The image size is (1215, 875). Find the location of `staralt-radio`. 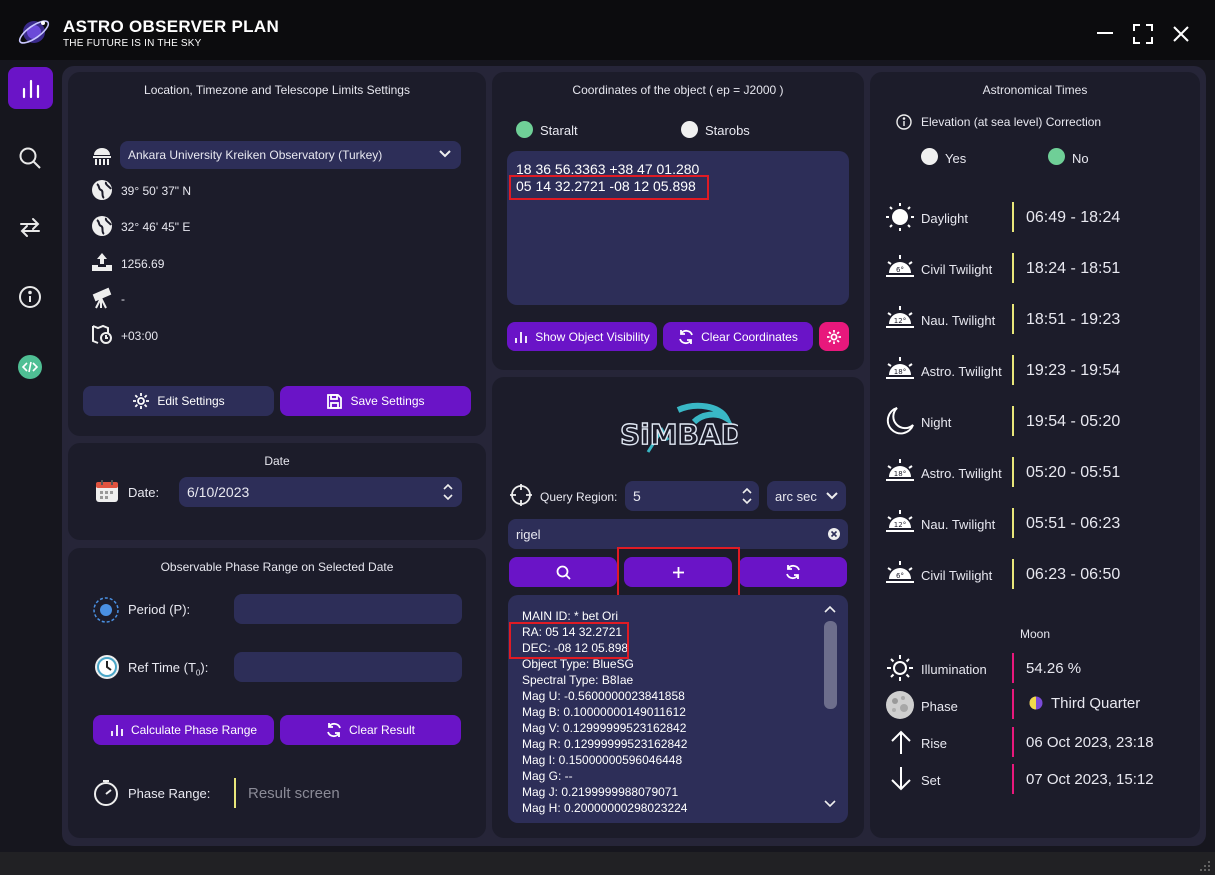

staralt-radio is located at coordinates (524, 129).